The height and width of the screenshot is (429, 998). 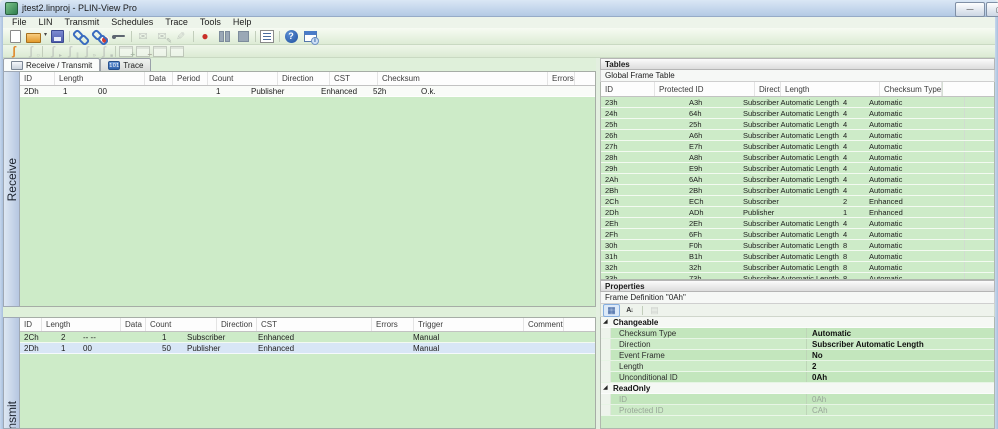 What do you see at coordinates (463, 78) in the screenshot?
I see `column-header: Checksum` at bounding box center [463, 78].